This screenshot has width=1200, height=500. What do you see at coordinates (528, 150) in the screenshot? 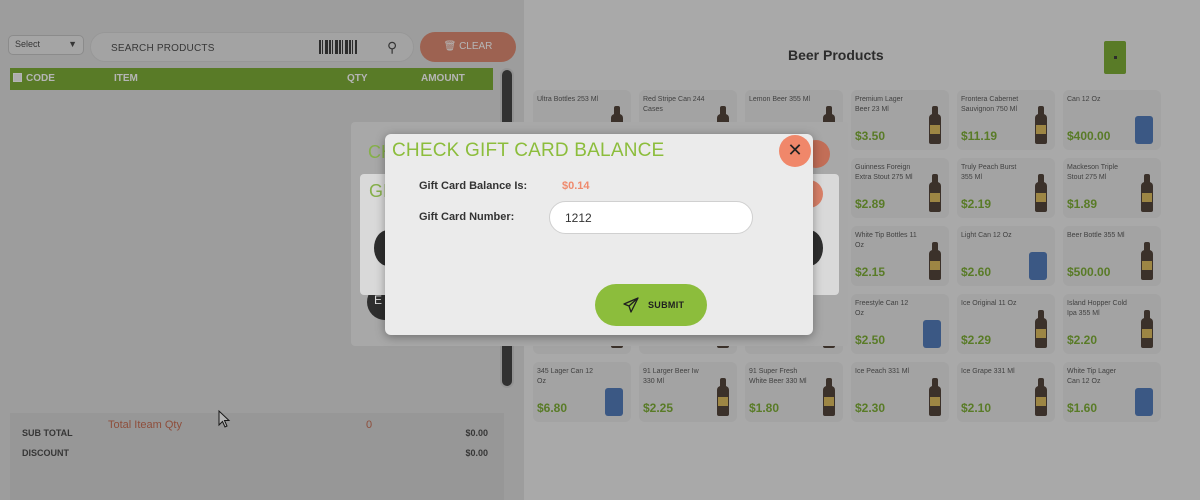
I see `modal-title: CHECK GIFT CARD BALANCE` at bounding box center [528, 150].